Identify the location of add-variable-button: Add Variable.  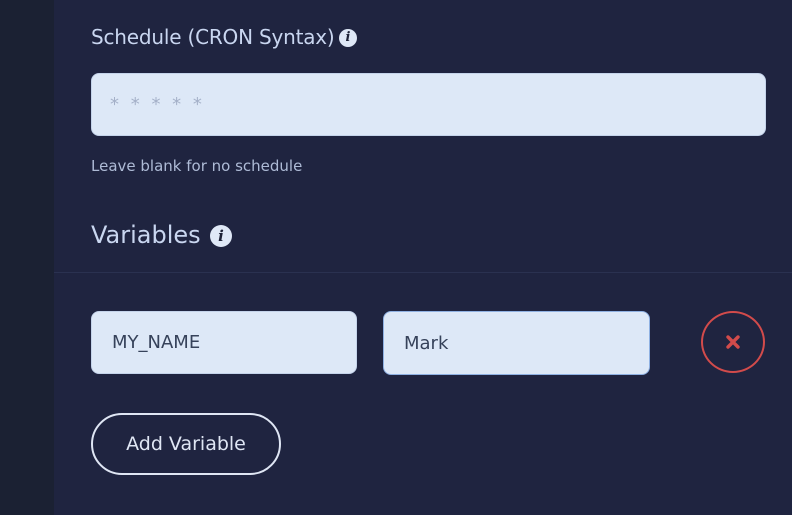
(186, 444).